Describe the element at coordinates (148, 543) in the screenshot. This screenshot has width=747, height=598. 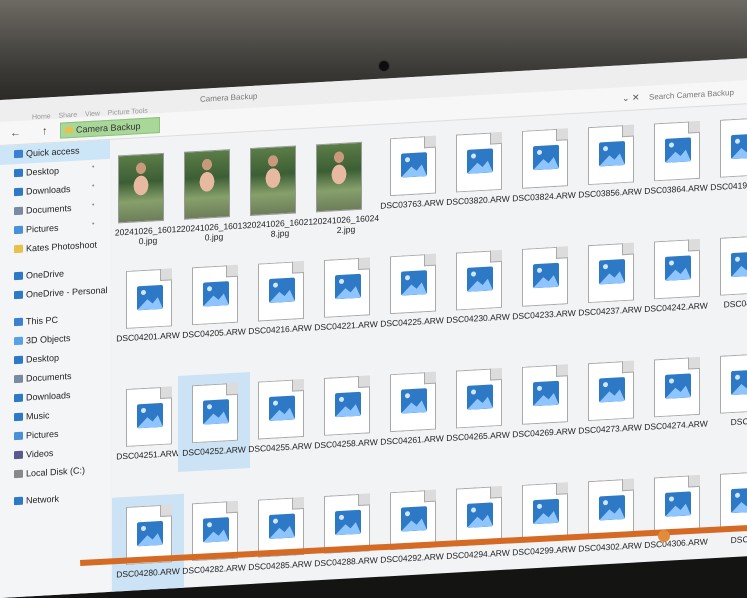
I see `raw-file: DSC04280.ARW` at that location.